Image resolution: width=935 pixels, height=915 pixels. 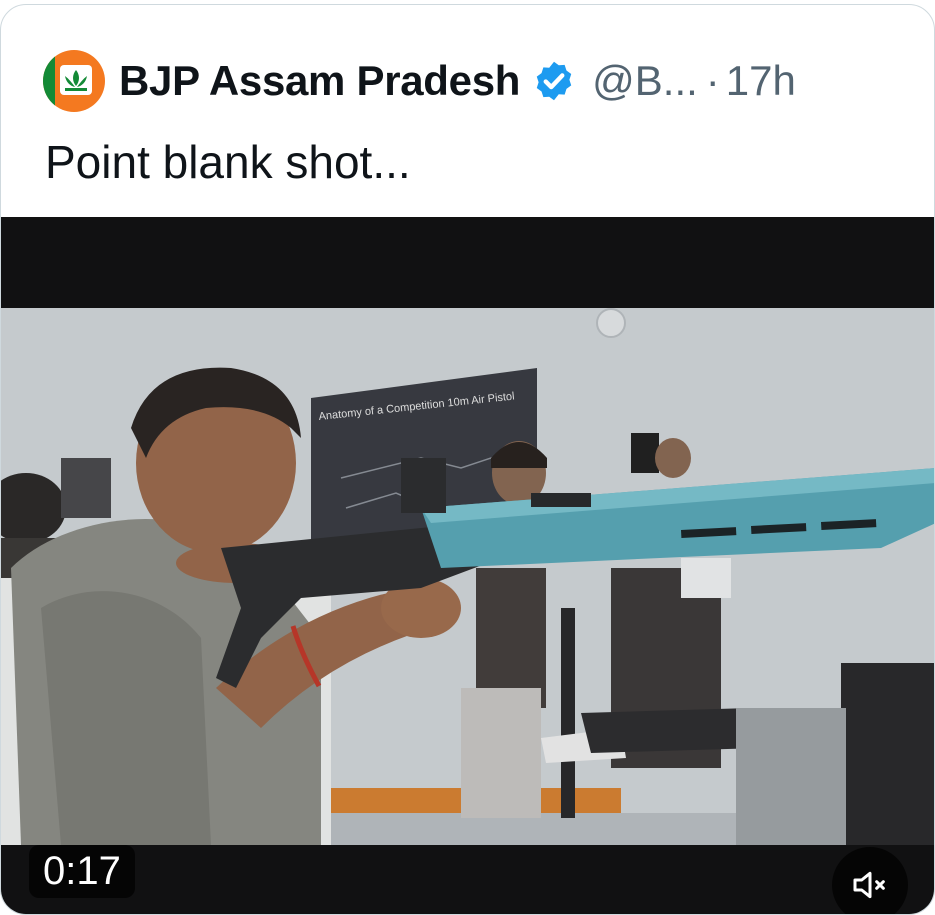 What do you see at coordinates (554, 81) in the screenshot?
I see `verified-badge-icon` at bounding box center [554, 81].